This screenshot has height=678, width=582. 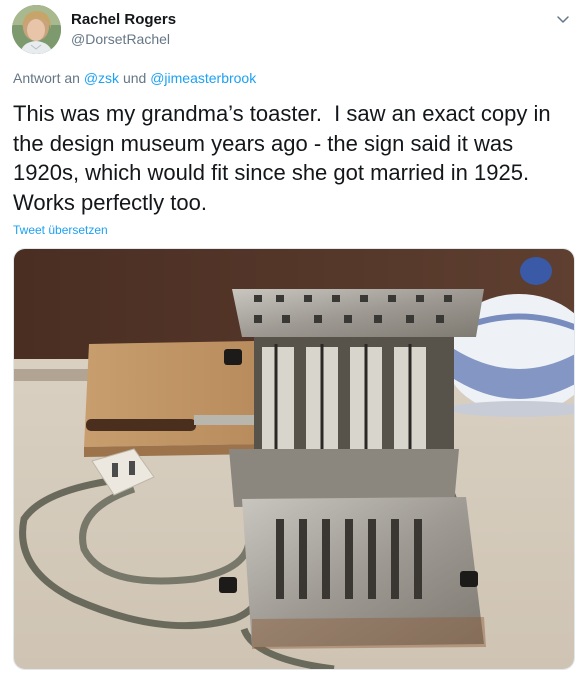 What do you see at coordinates (203, 78) in the screenshot?
I see `reply-mention-jimeasterbrook: @jimeasterbrook` at bounding box center [203, 78].